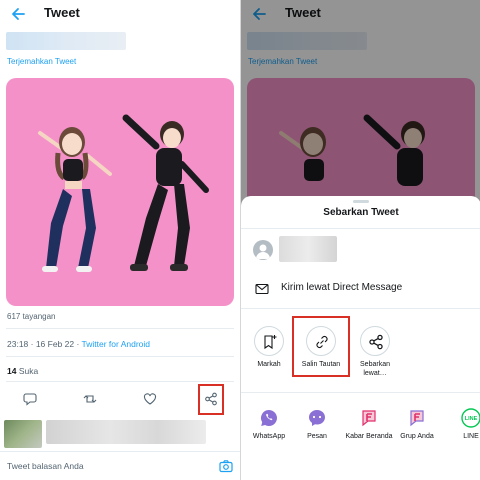 The height and width of the screenshot is (480, 480). What do you see at coordinates (361, 212) in the screenshot?
I see `sheet-title: Sebarkan Tweet` at bounding box center [361, 212].